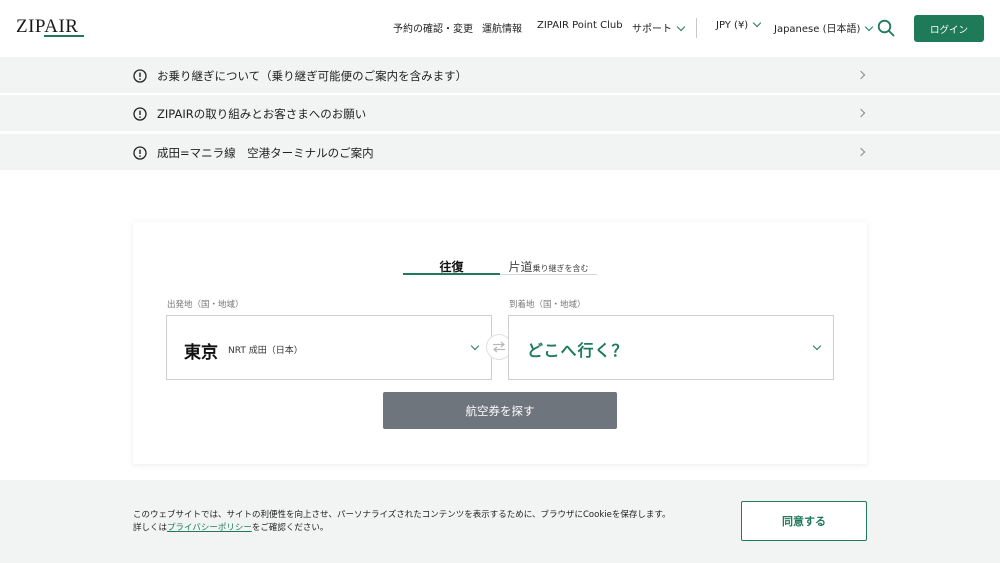 The width and height of the screenshot is (1000, 563). Describe the element at coordinates (500, 74) in the screenshot. I see `notice-item: お乗り継ぎについて（乗り継ぎ可能便のご案内を含みます）` at that location.